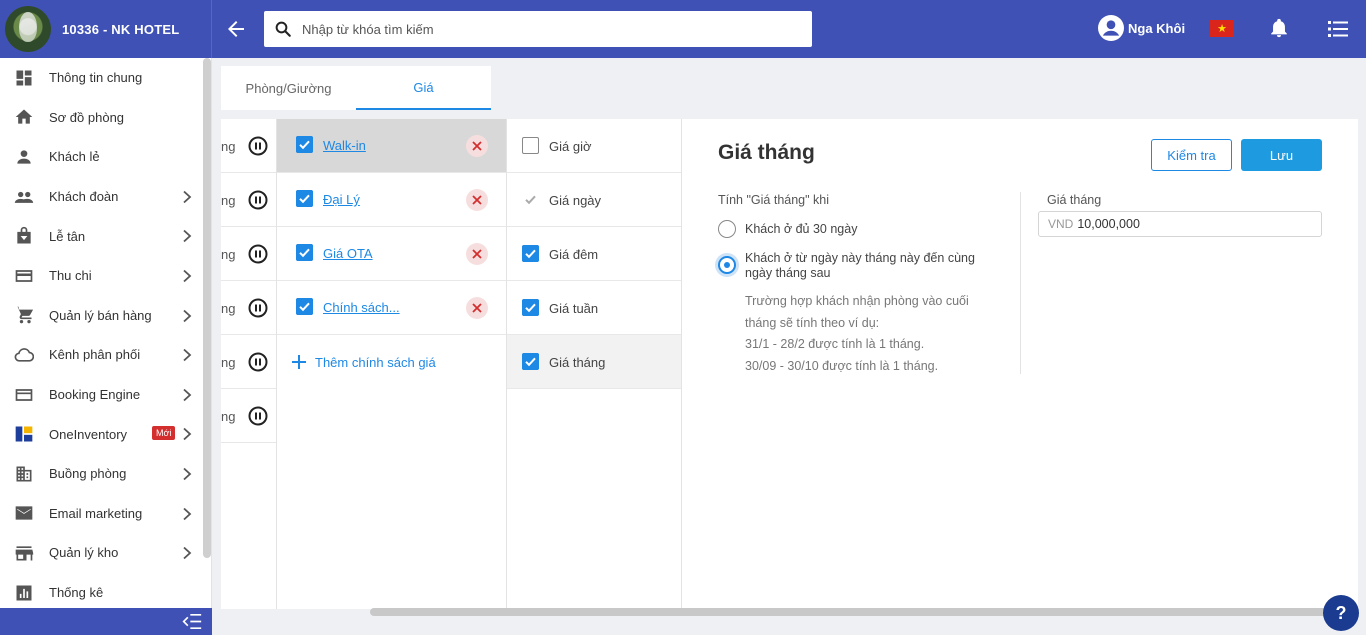  What do you see at coordinates (727, 265) in the screenshot?
I see `radio-same-day-next-month` at bounding box center [727, 265].